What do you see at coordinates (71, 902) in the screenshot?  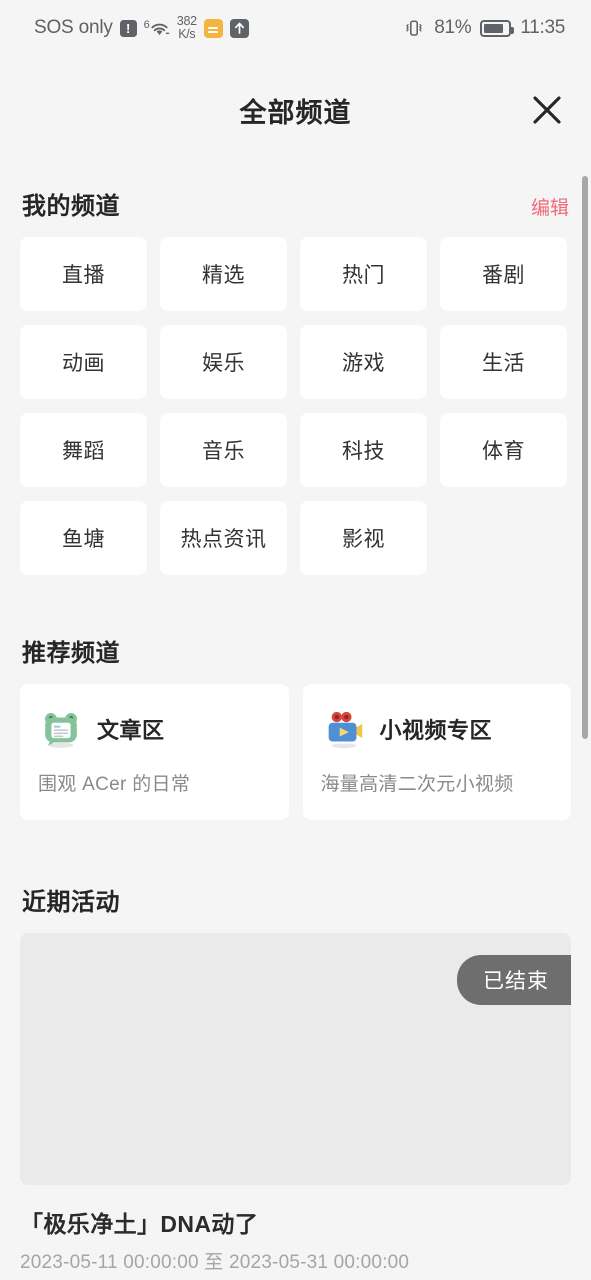 I see `recent-activities-title: 近期活动` at bounding box center [71, 902].